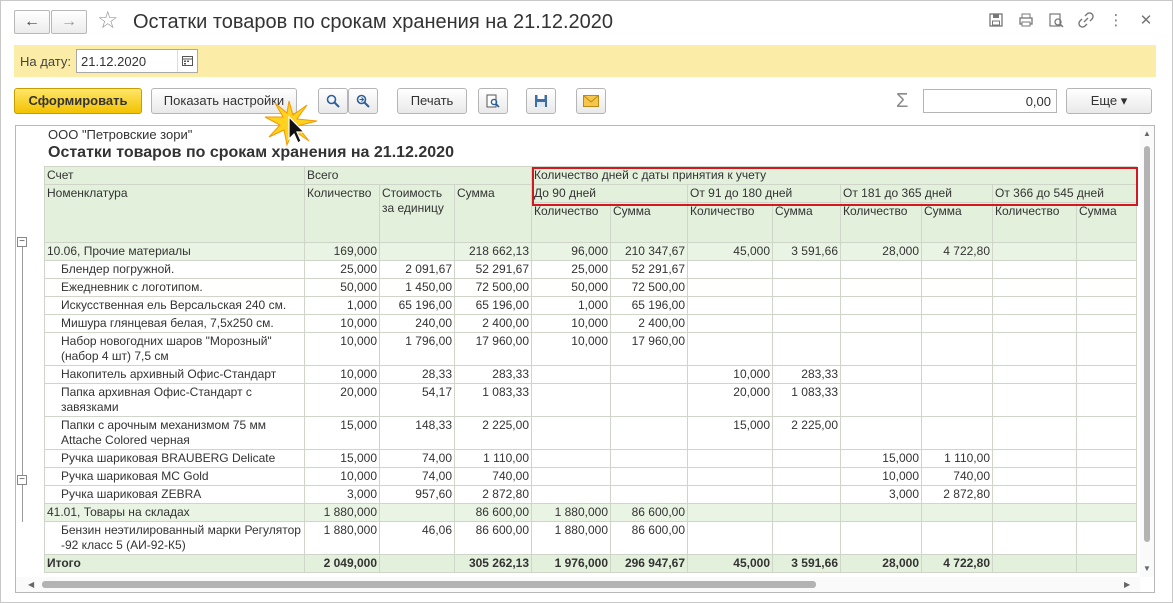 The height and width of the screenshot is (603, 1173). Describe the element at coordinates (174, 458) in the screenshot. I see `row-name: Ручка шариковая BRAUBERG Delicate` at that location.